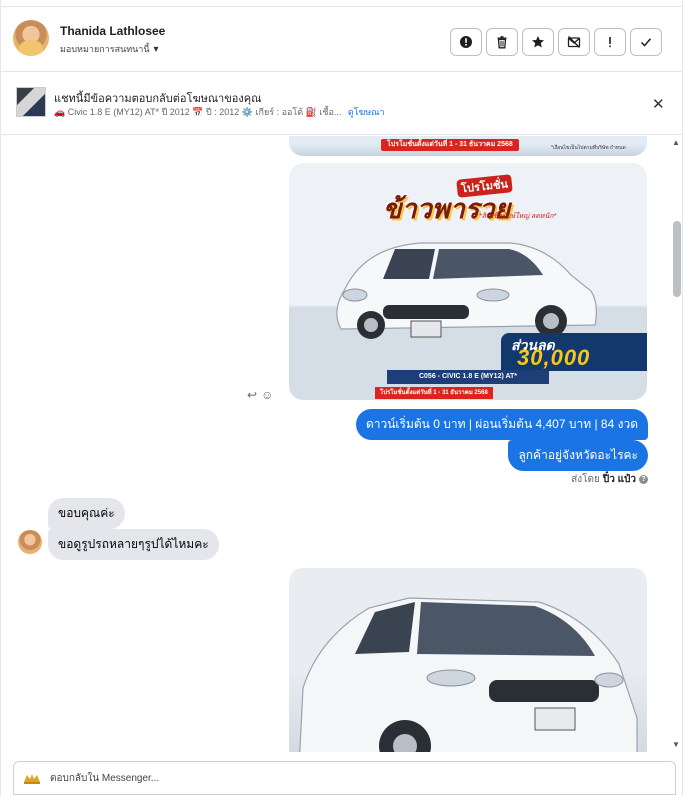 Image resolution: width=683 pixels, height=796 pixels. I want to click on sent-by-label: ส่งโดย, so click(585, 479).